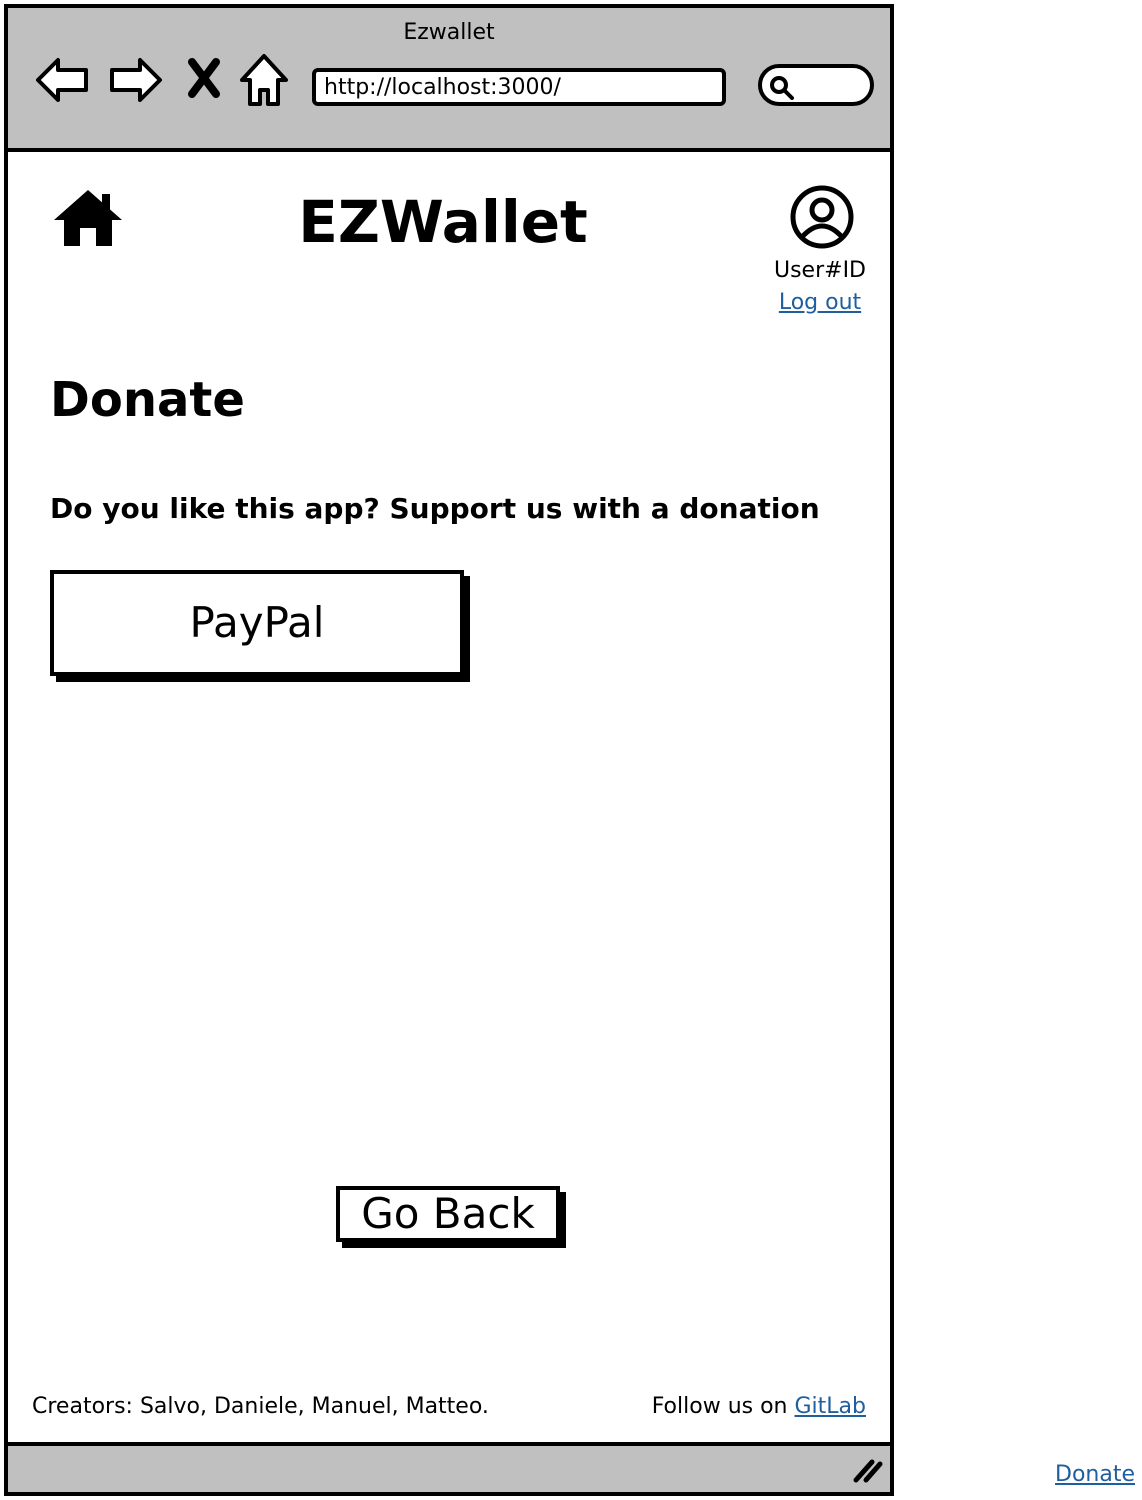  I want to click on browser-statusbar, so click(449, 1467).